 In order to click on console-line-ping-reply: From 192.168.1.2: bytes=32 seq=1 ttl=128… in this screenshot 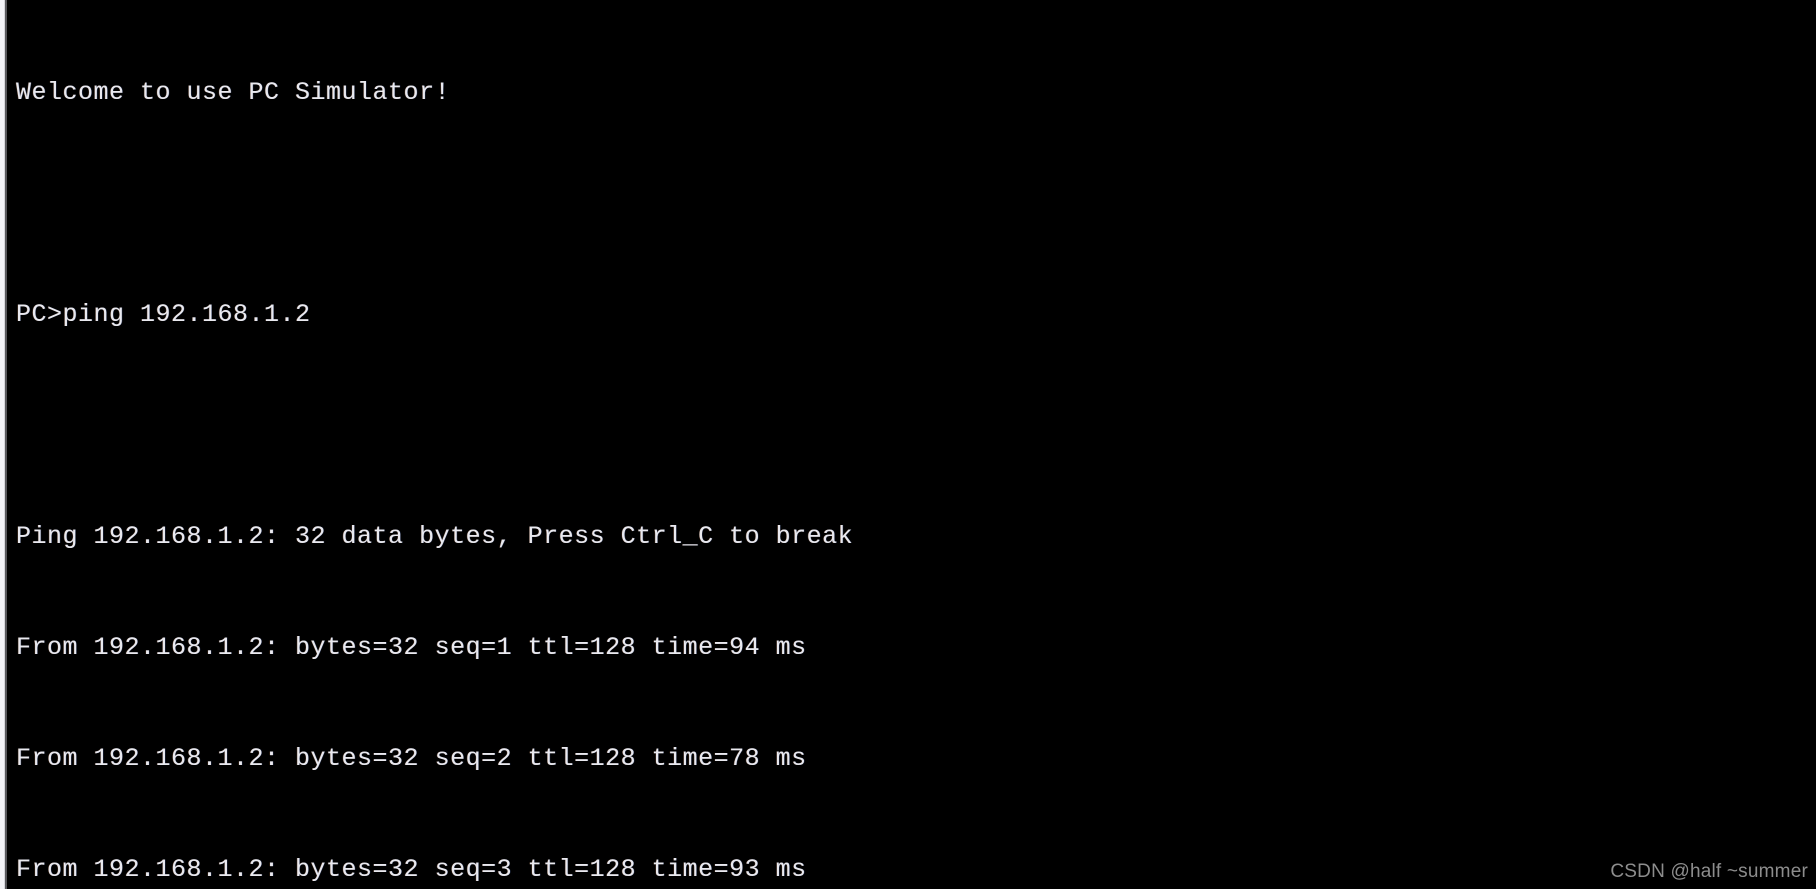, I will do `click(411, 647)`.